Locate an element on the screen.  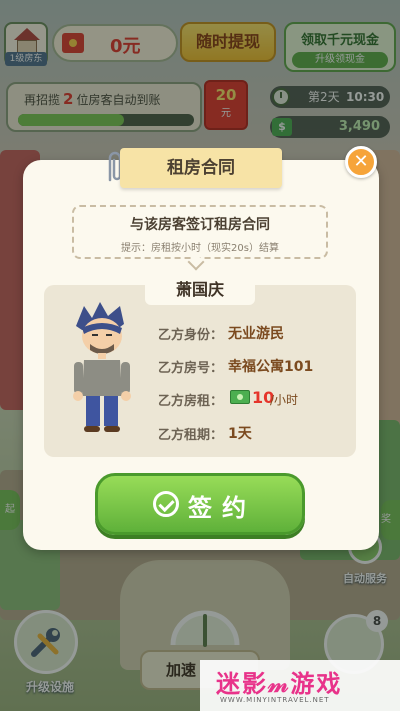
lease-term-label: 乙方租期： is located at coordinates (191, 435).